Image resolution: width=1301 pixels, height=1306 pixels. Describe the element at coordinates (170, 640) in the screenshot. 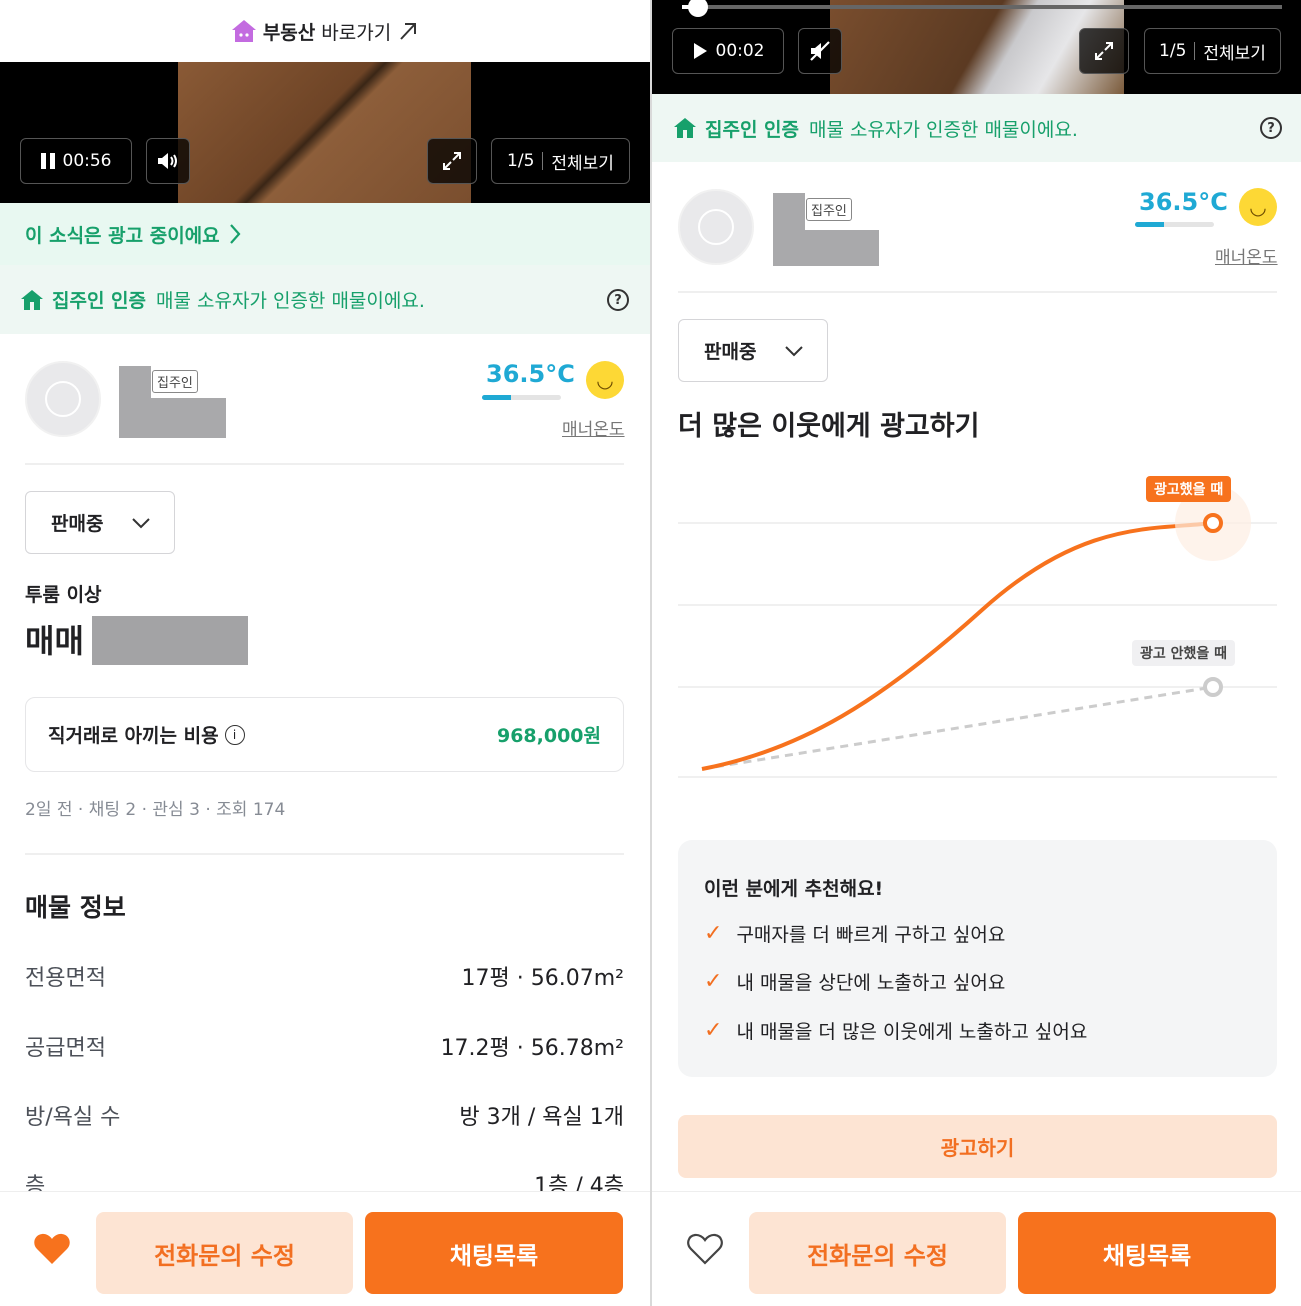

I see `redacted-price` at that location.